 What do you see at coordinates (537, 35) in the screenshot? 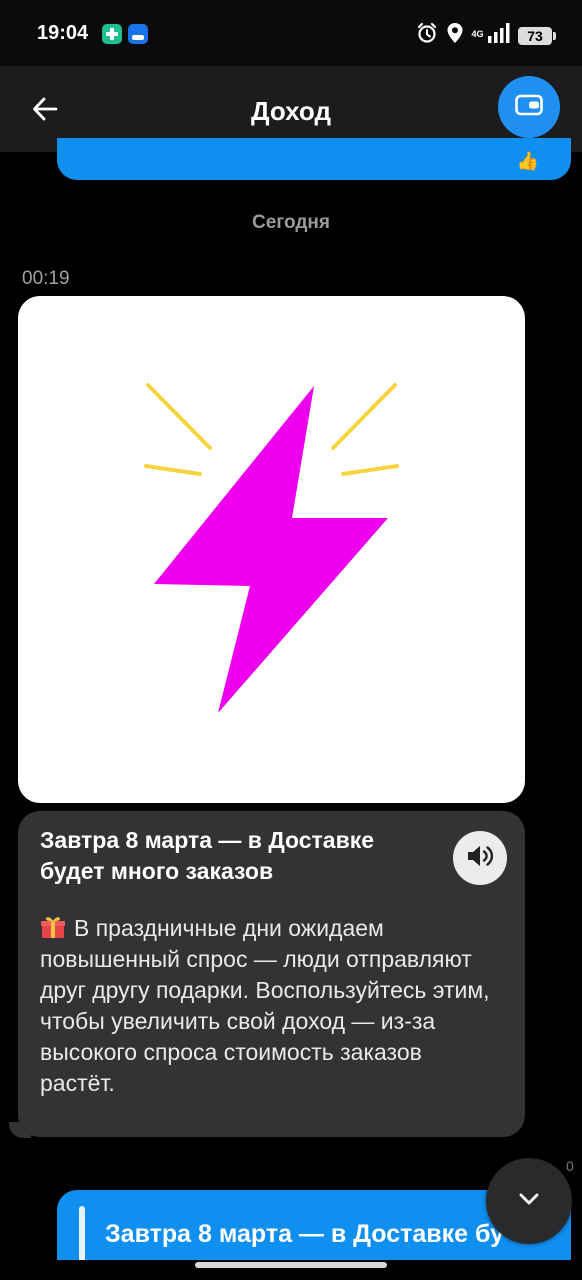
I see `battery-icon: 73` at bounding box center [537, 35].